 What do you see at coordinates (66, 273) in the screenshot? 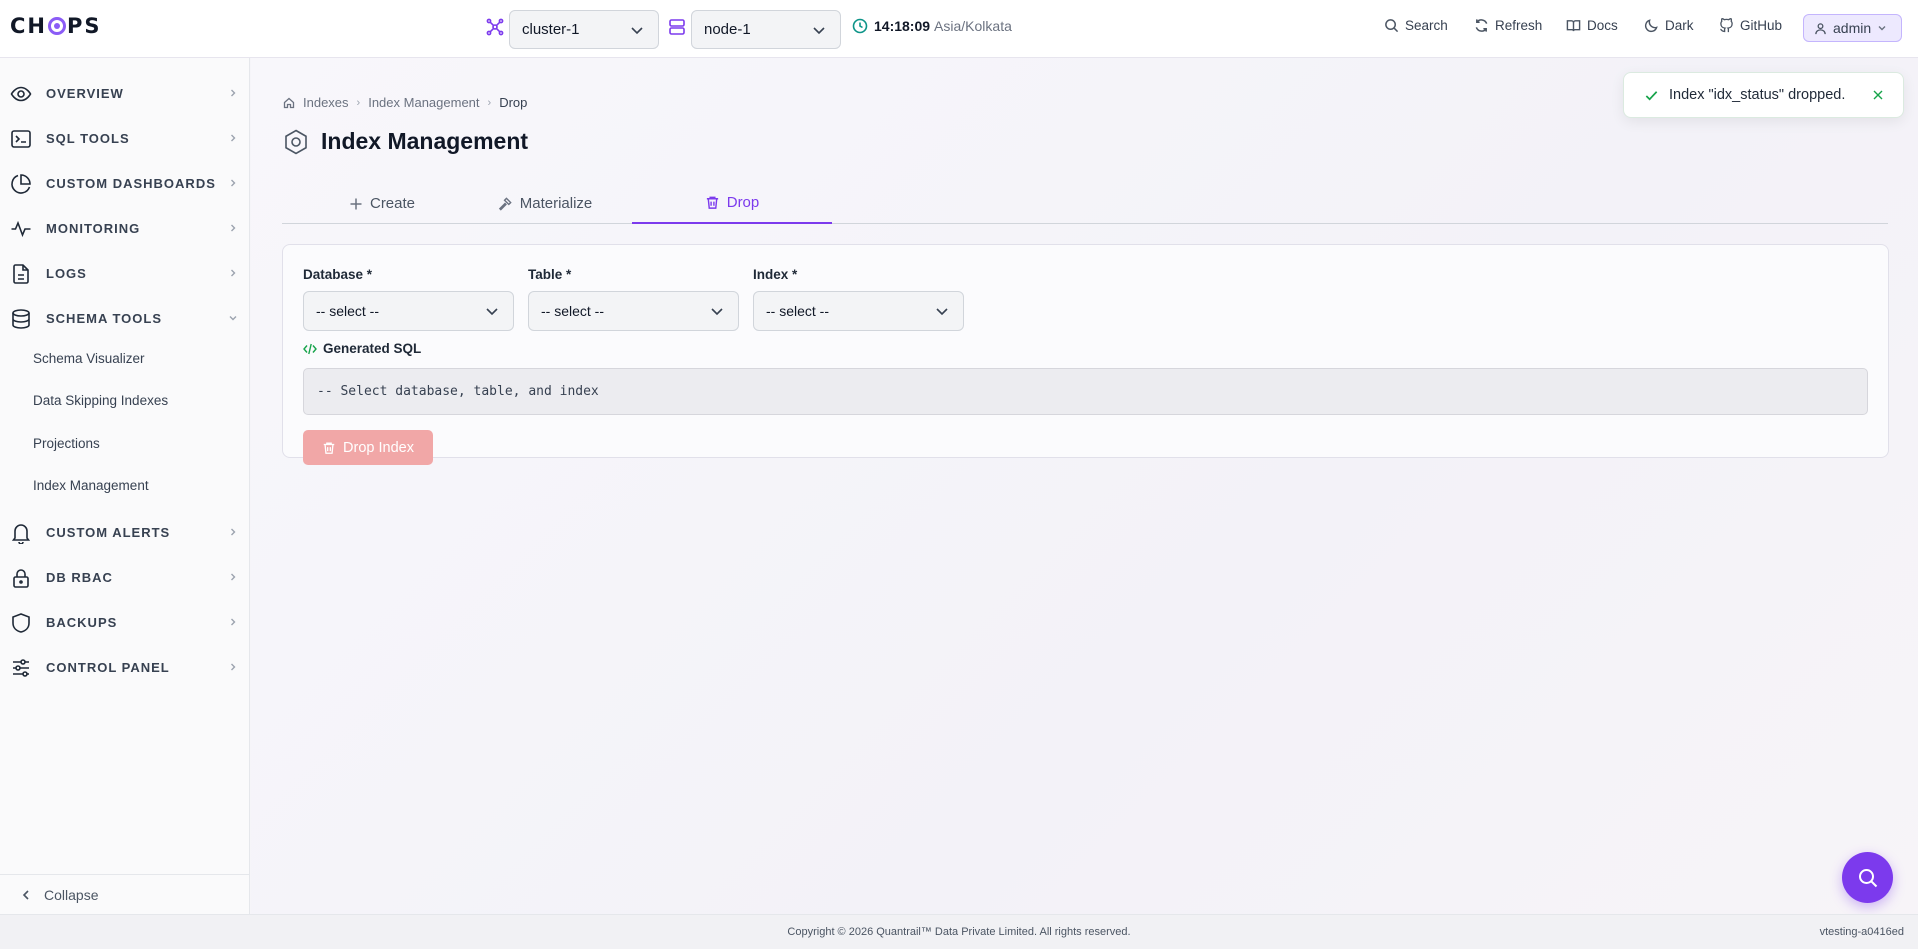
I see `sidebar-item-label: LOGS` at bounding box center [66, 273].